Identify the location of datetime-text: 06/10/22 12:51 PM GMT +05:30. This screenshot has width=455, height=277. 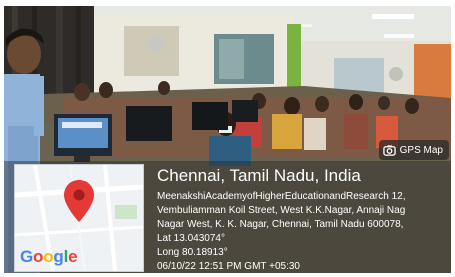
(228, 266).